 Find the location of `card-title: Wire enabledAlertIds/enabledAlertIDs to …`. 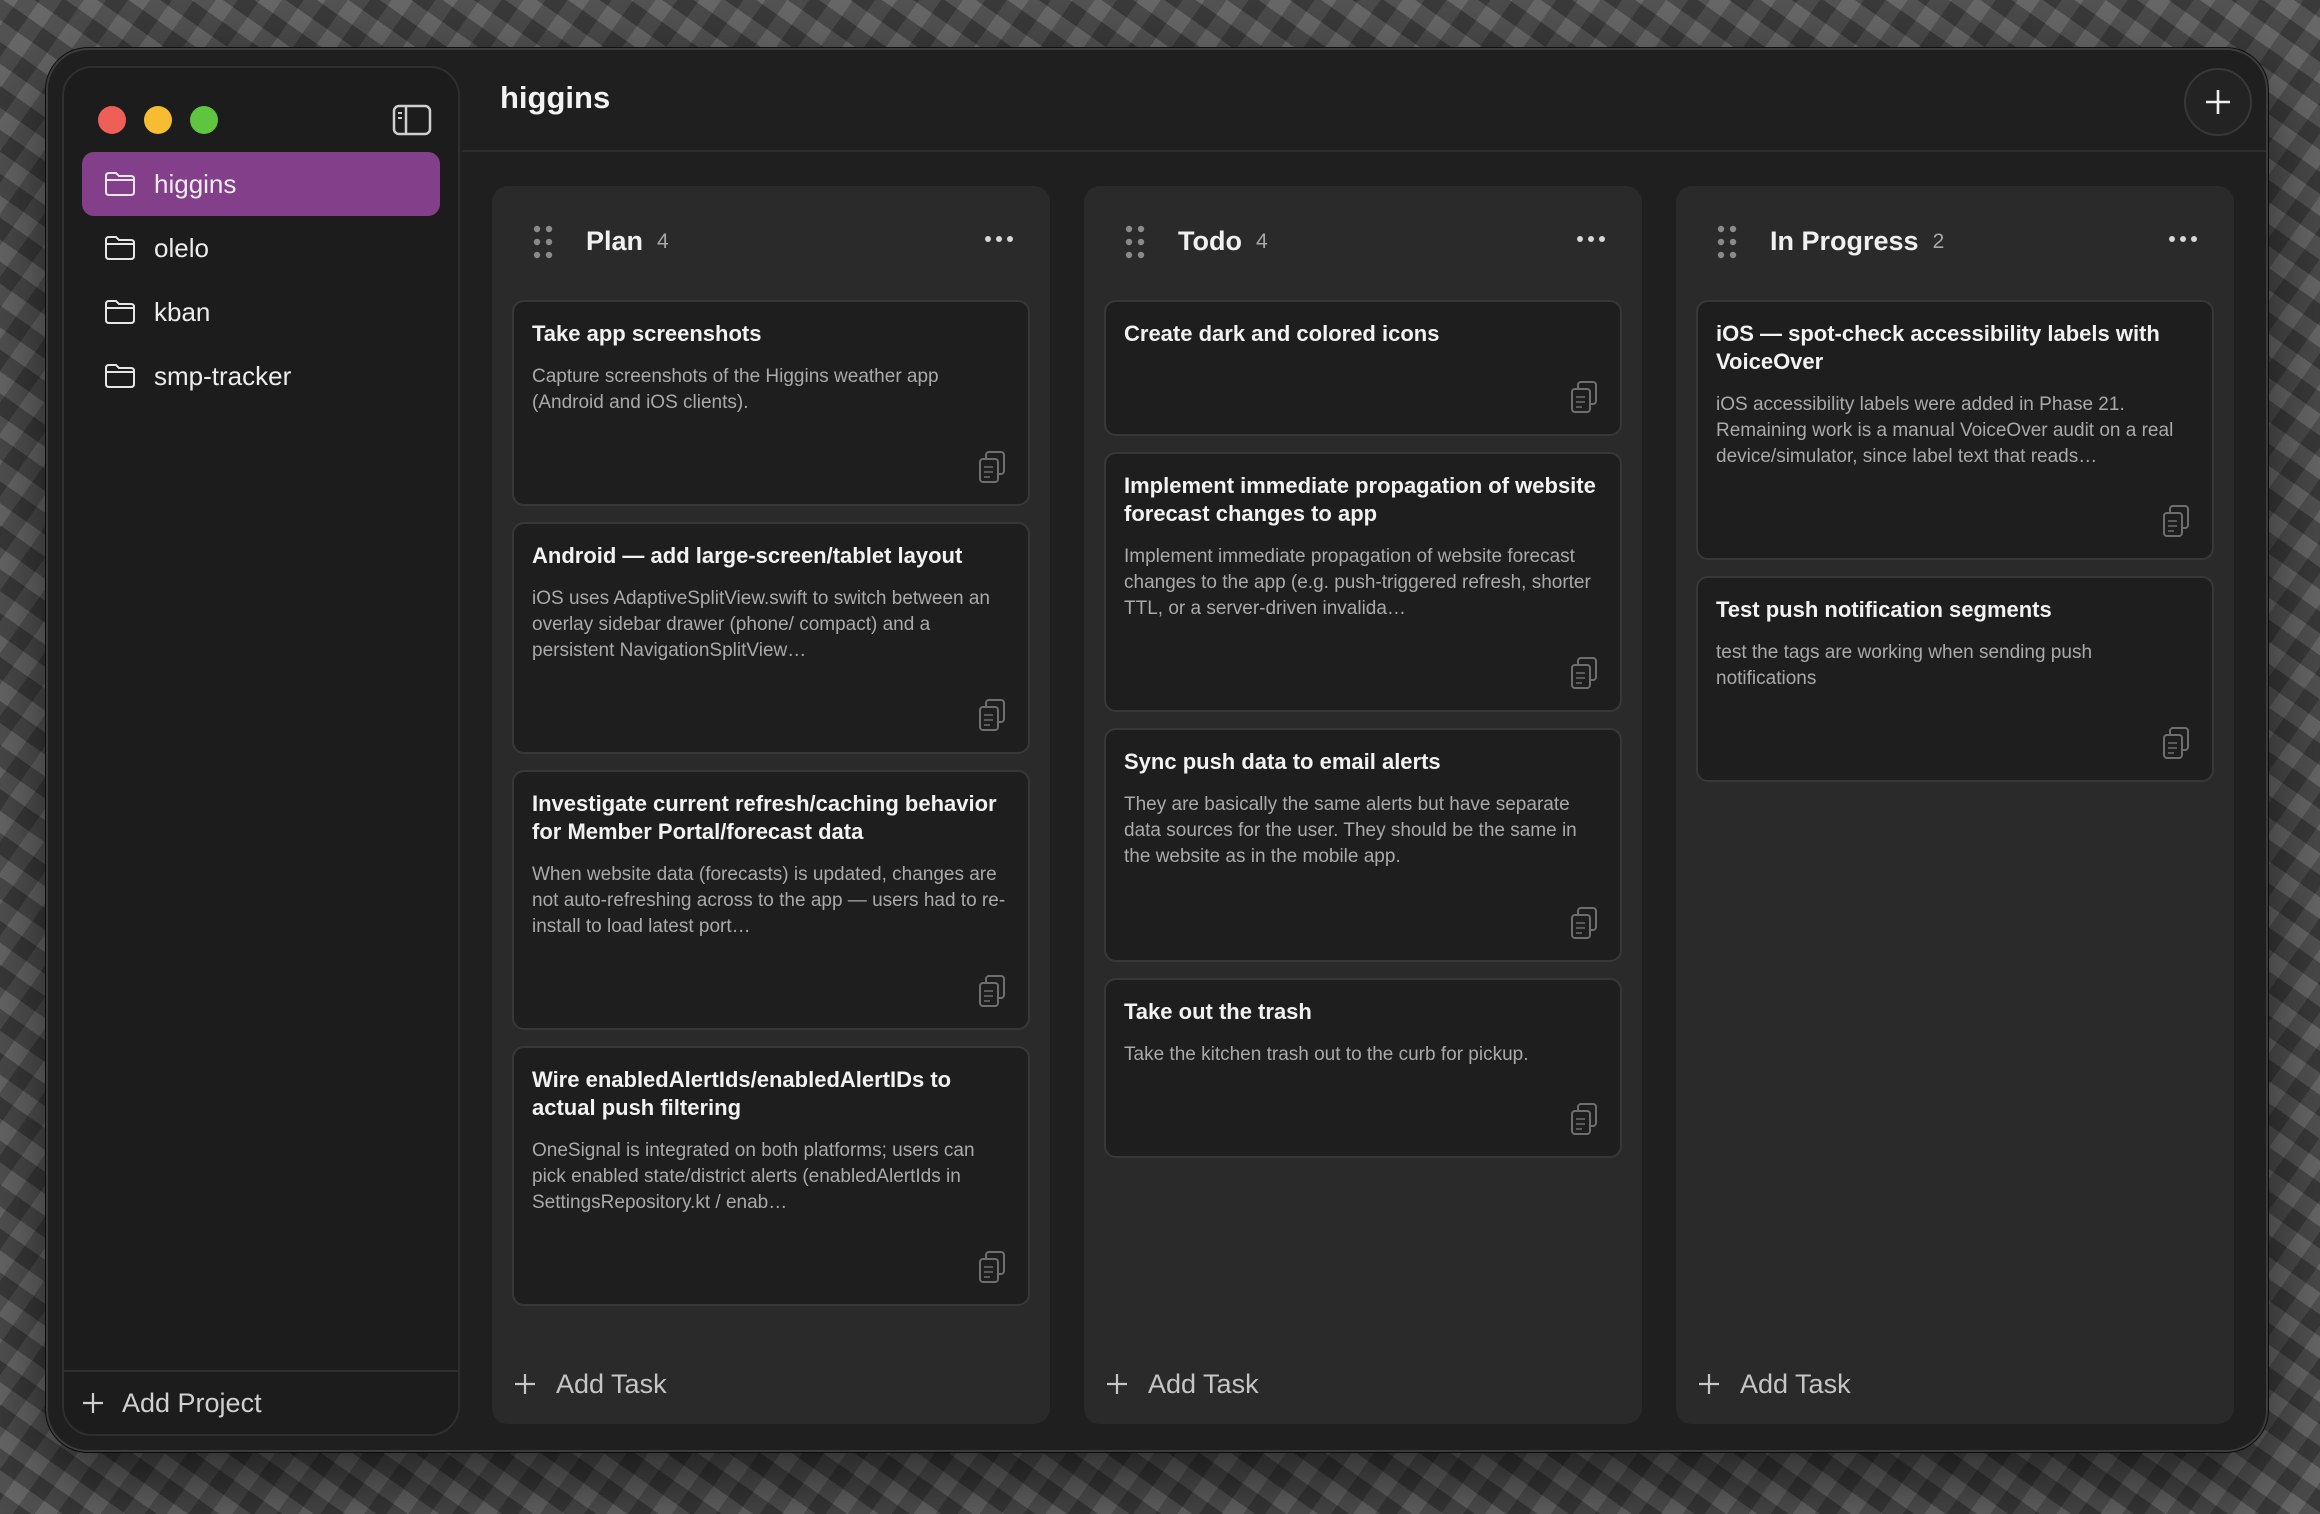

card-title: Wire enabledAlertIds/enabledAlertIDs to … is located at coordinates (742, 1093).